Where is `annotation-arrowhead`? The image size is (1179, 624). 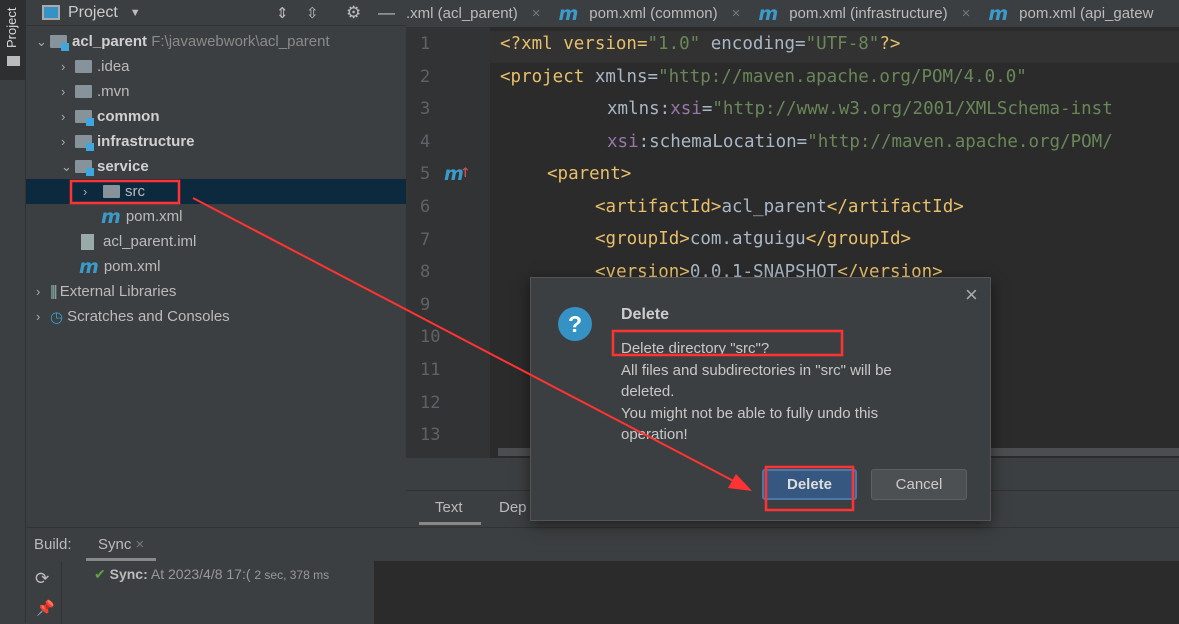 annotation-arrowhead is located at coordinates (740, 482).